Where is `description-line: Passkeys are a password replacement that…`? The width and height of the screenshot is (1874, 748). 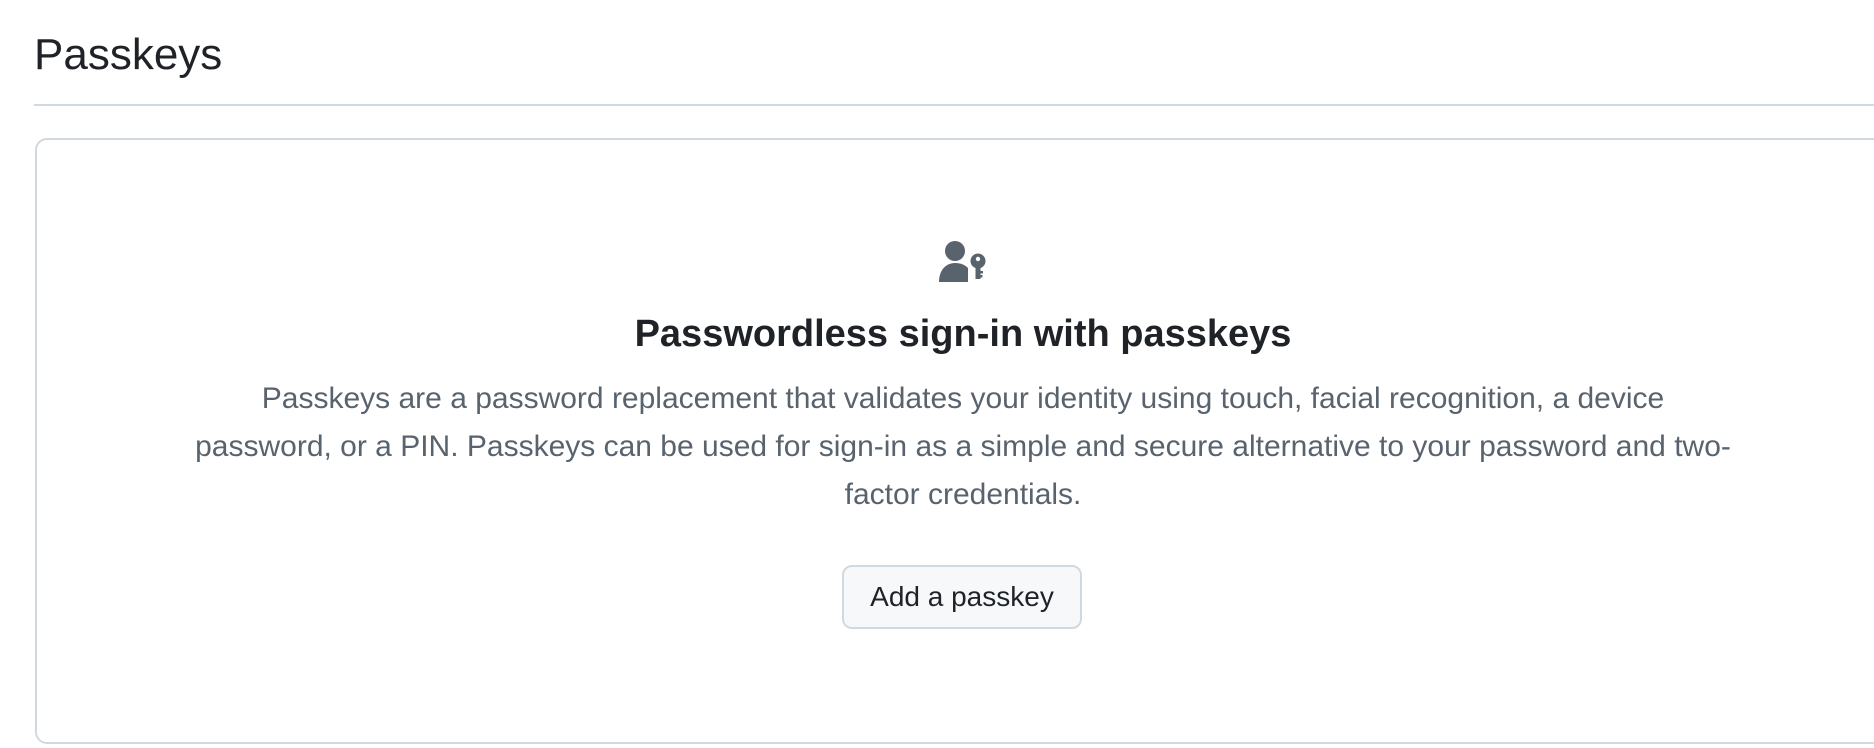 description-line: Passkeys are a password replacement that… is located at coordinates (963, 398).